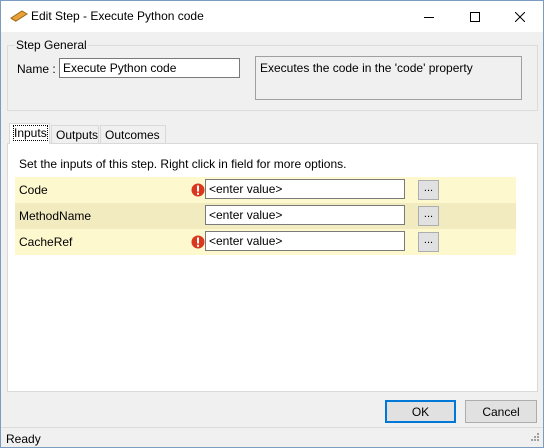 This screenshot has height=448, width=544. Describe the element at coordinates (19, 16) in the screenshot. I see `step-icon` at that location.